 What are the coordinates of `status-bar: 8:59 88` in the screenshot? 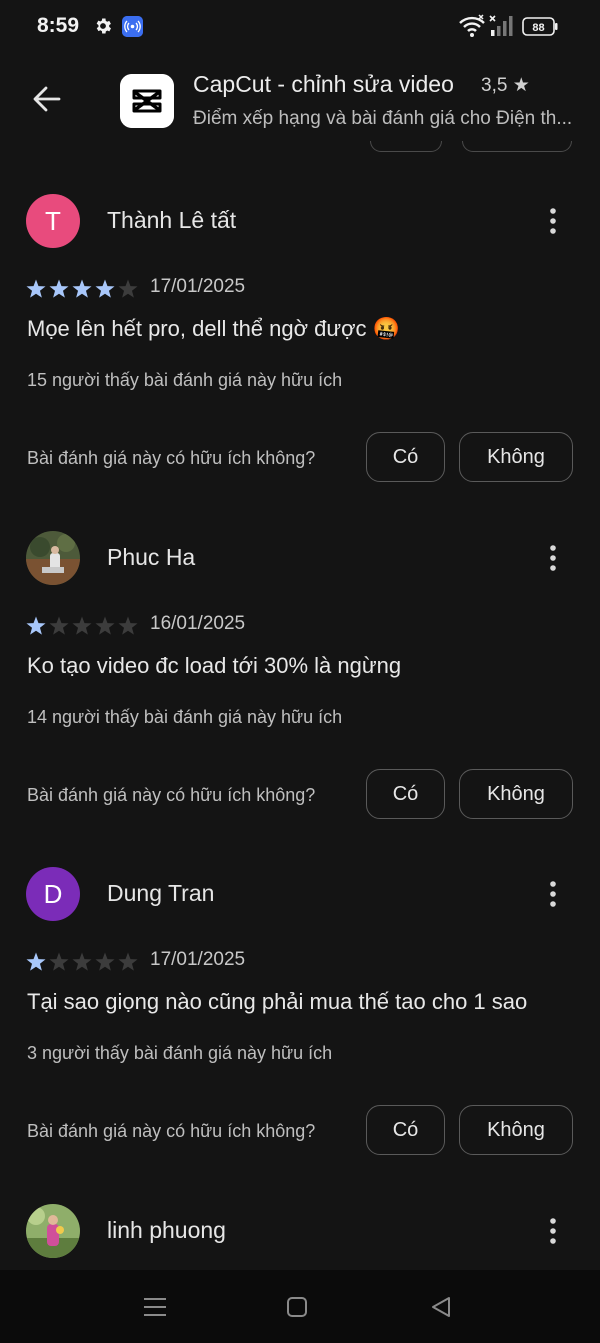 It's located at (300, 27).